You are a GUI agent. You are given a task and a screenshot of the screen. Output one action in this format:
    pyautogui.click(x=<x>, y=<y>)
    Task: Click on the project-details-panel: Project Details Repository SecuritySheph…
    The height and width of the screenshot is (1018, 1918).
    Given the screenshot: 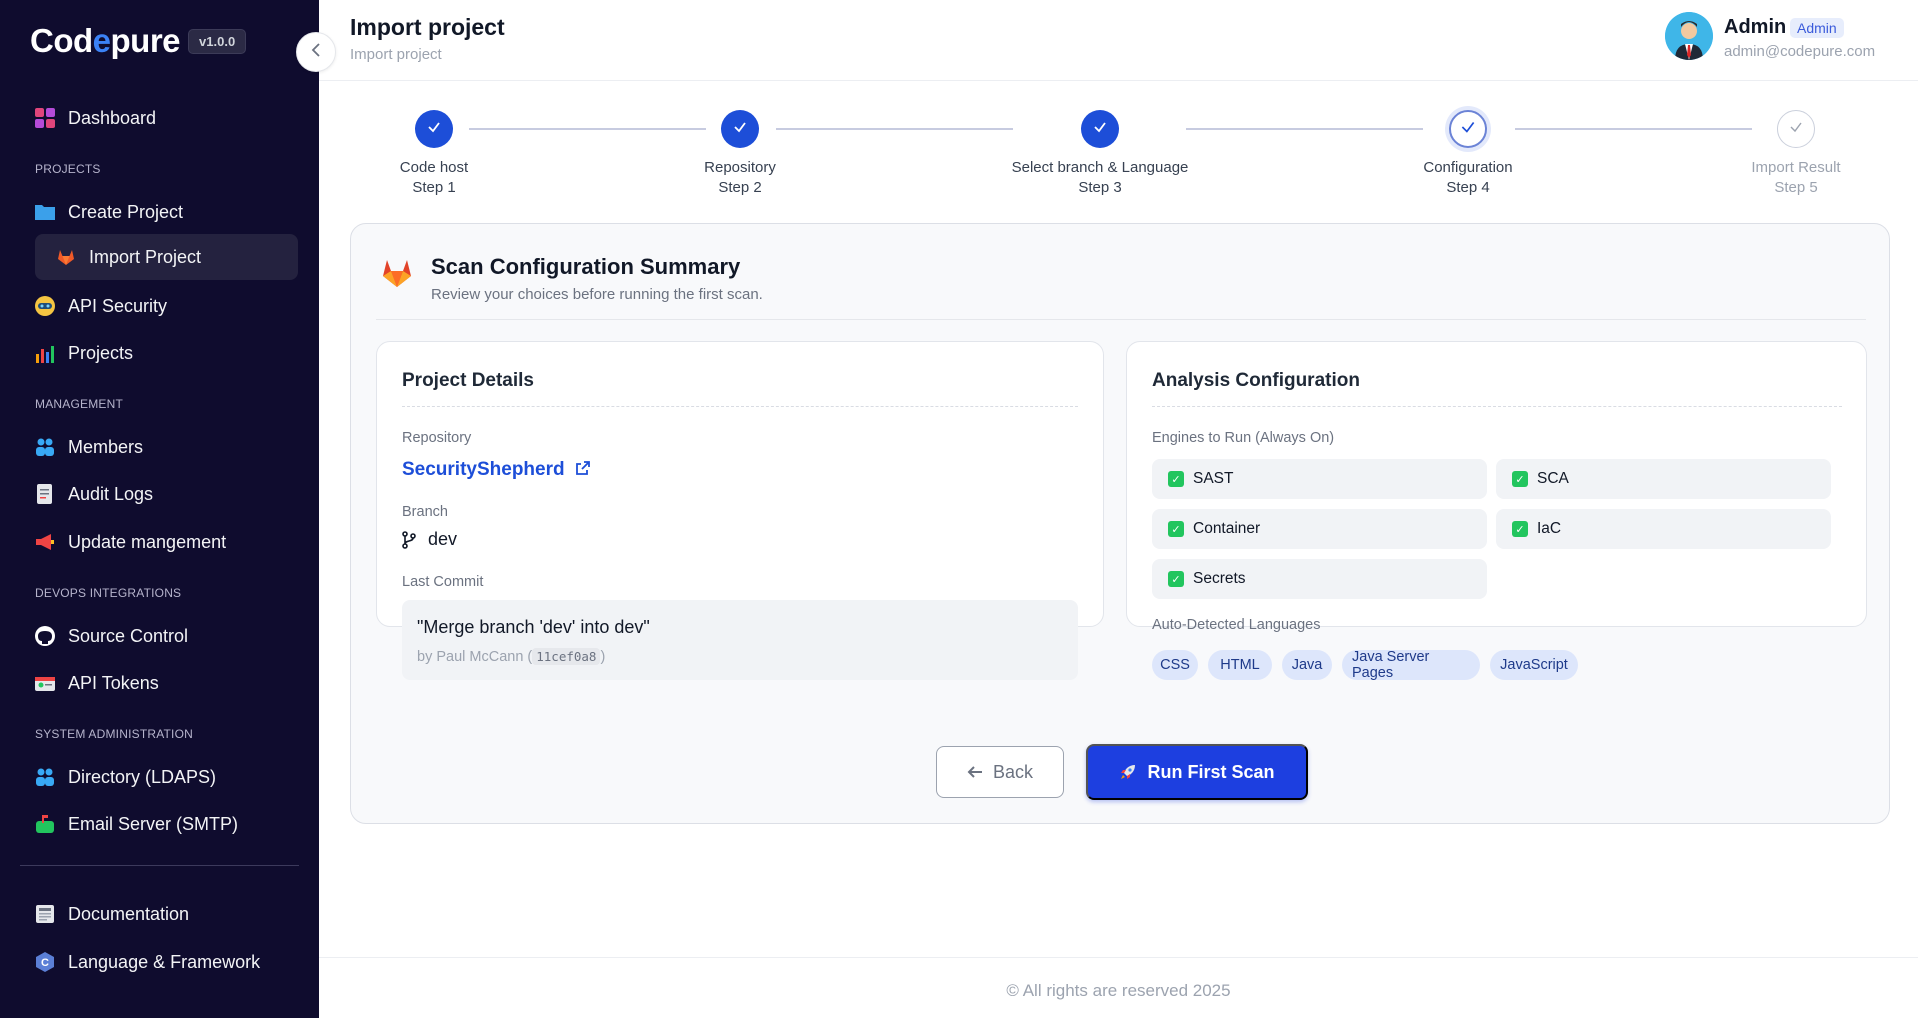 What is the action you would take?
    pyautogui.click(x=740, y=510)
    